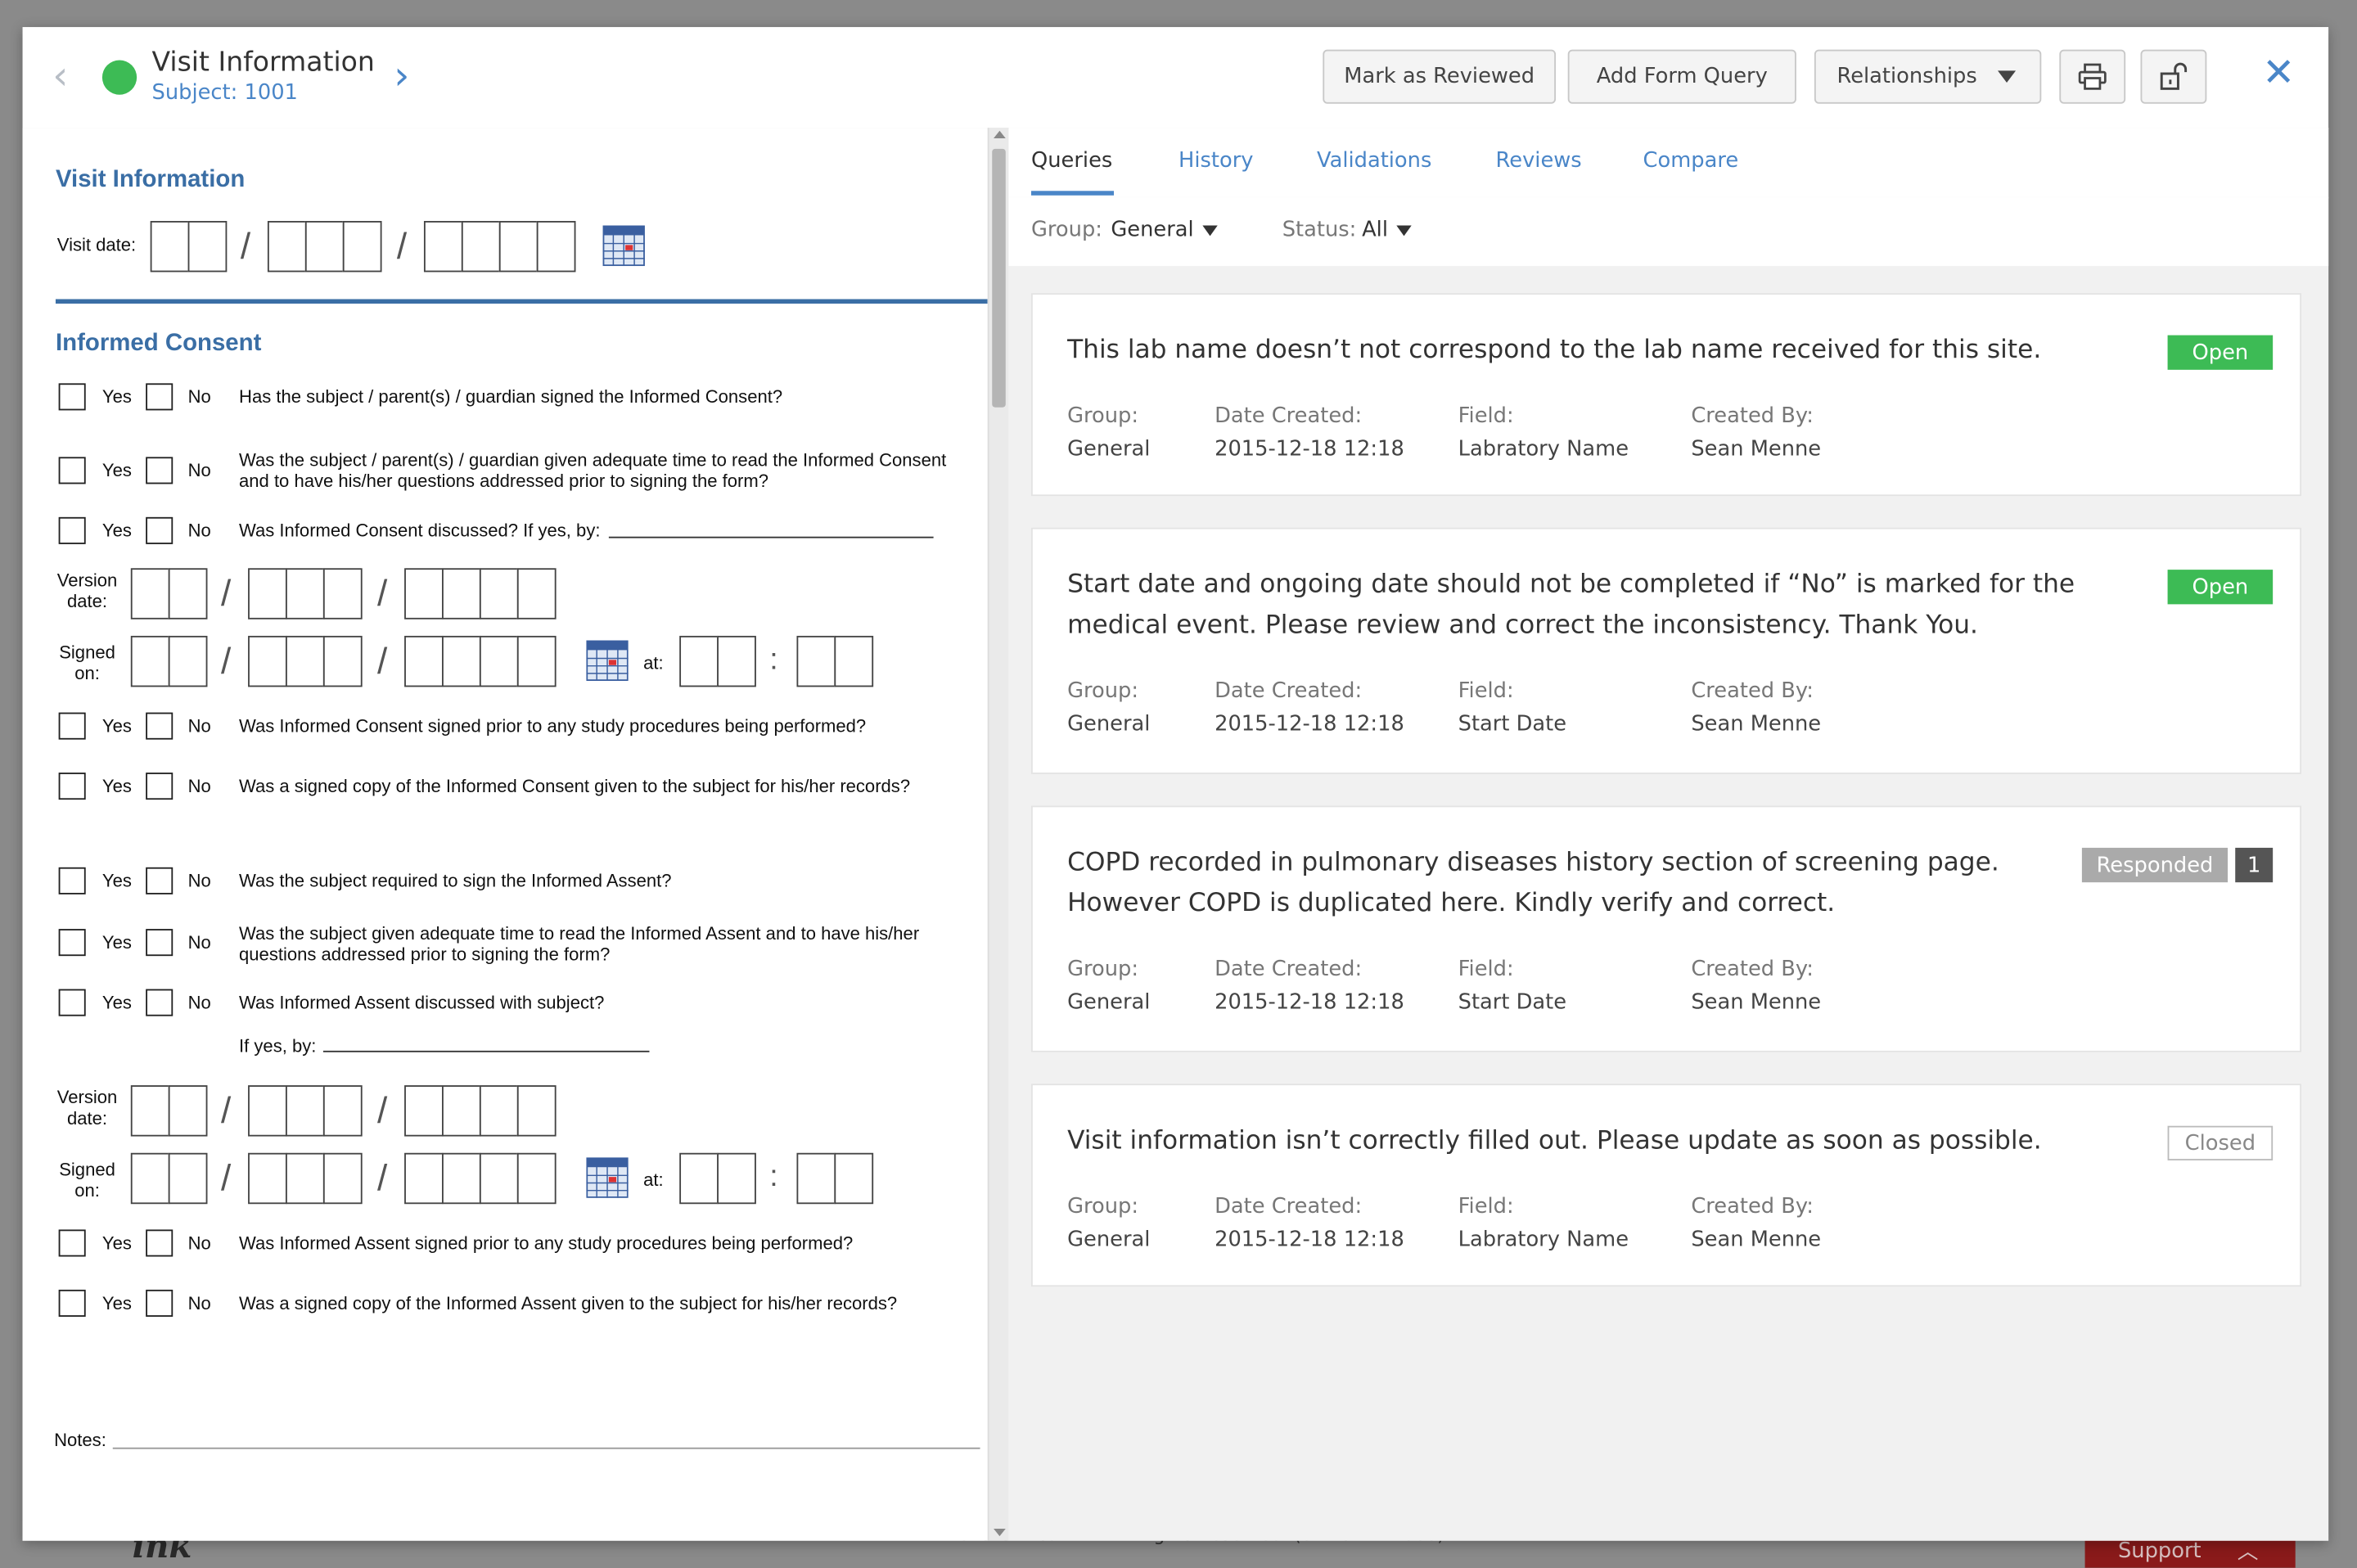 The image size is (2357, 1568). What do you see at coordinates (1000, 1532) in the screenshot?
I see `scroll-down-icon` at bounding box center [1000, 1532].